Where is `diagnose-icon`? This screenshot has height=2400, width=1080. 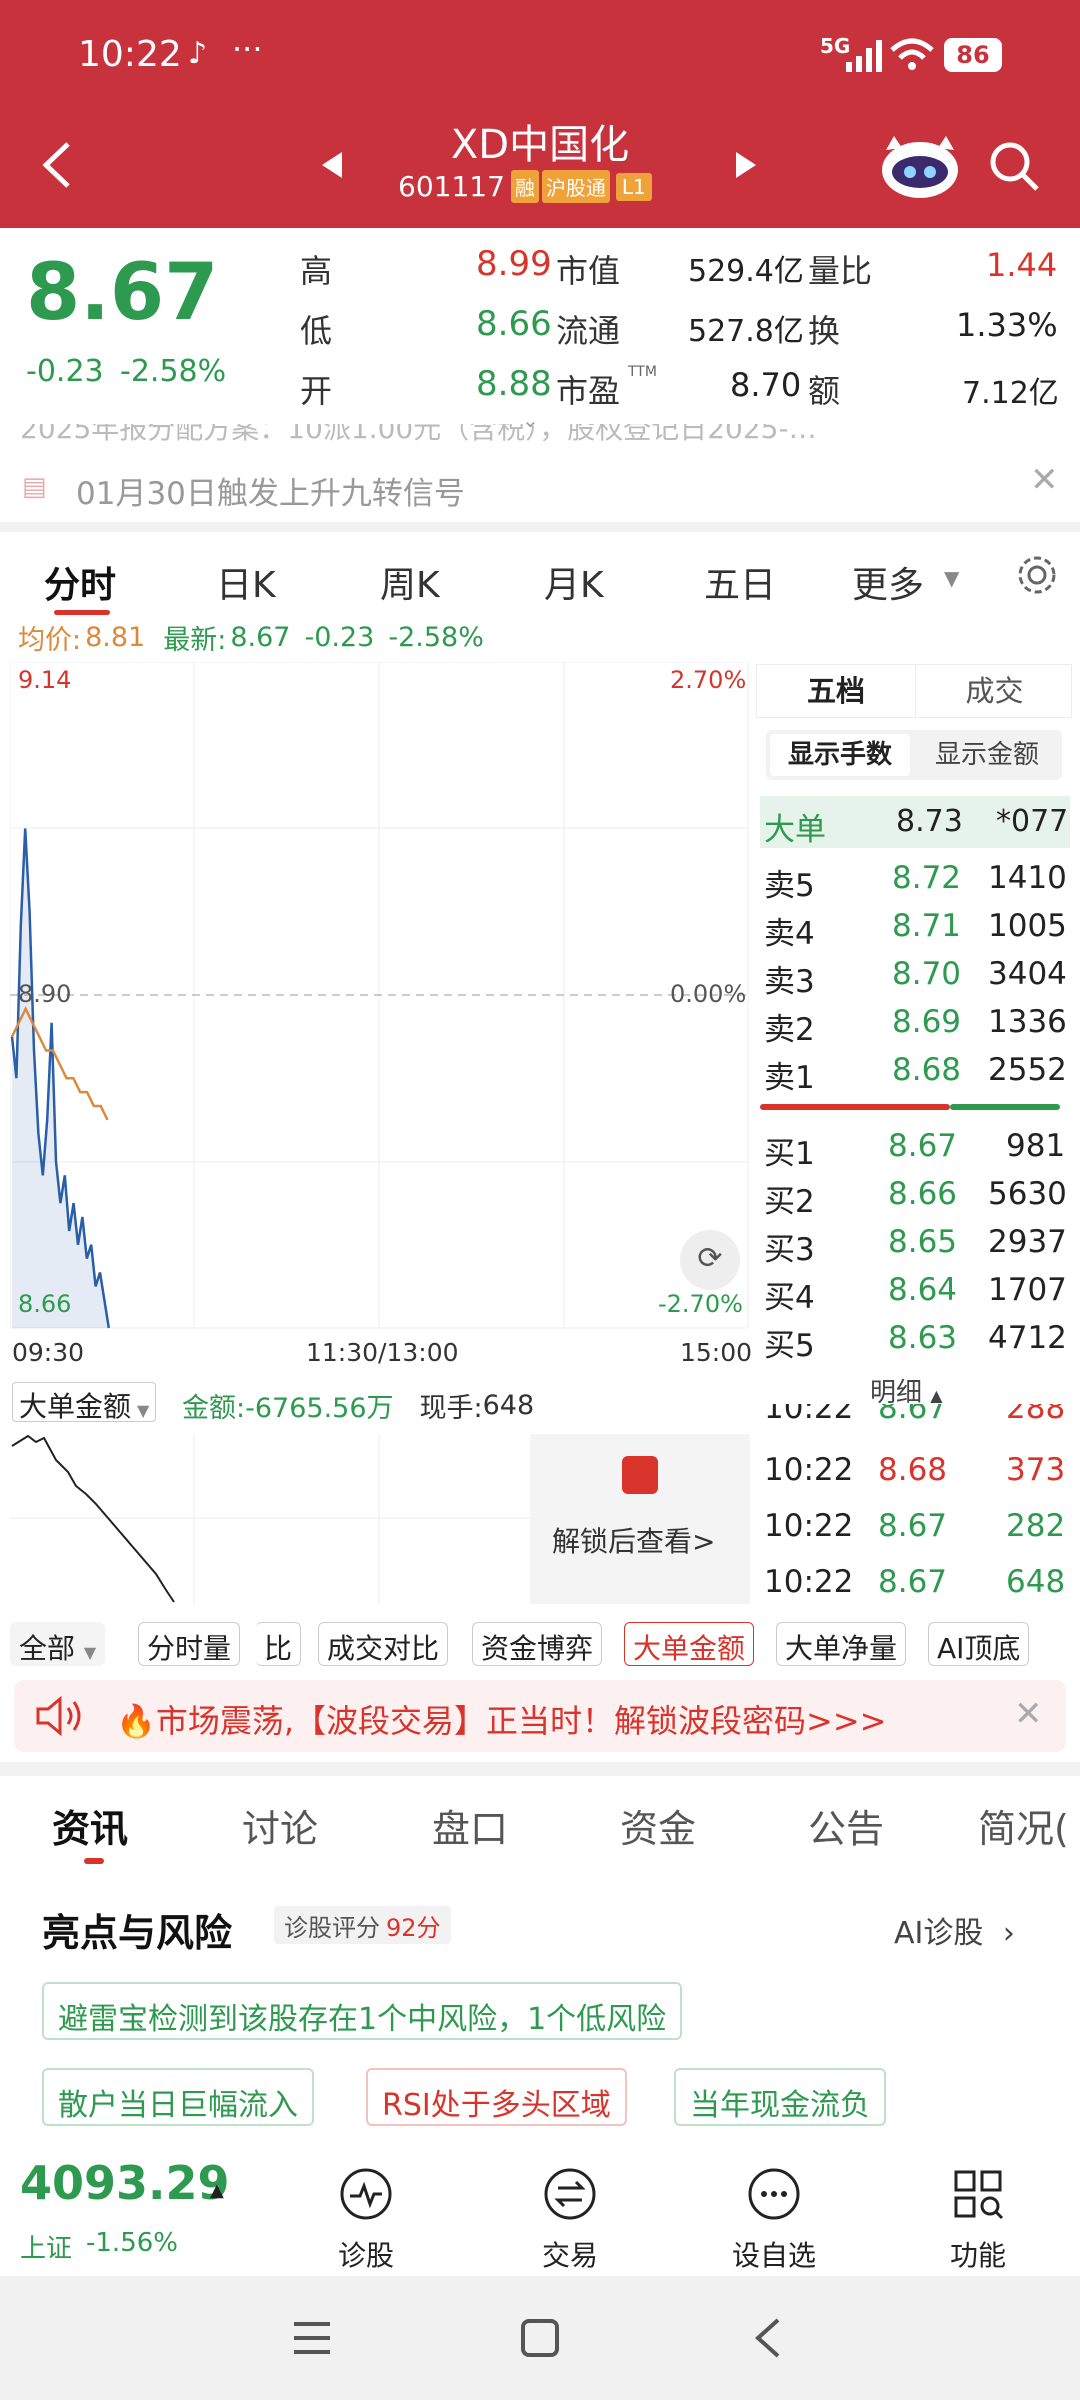 diagnose-icon is located at coordinates (366, 2194).